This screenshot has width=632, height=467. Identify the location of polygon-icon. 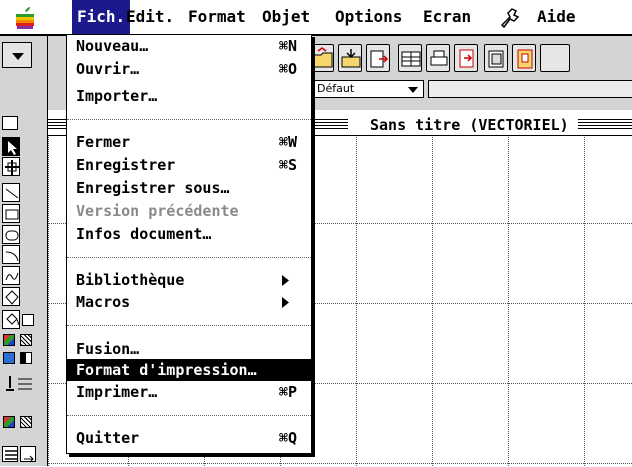
(12, 297).